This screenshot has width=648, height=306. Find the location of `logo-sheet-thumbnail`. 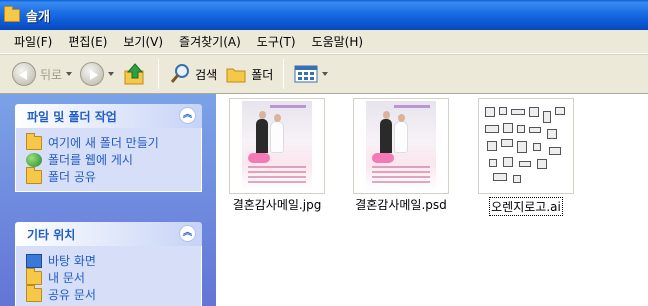

logo-sheet-thumbnail is located at coordinates (526, 146).